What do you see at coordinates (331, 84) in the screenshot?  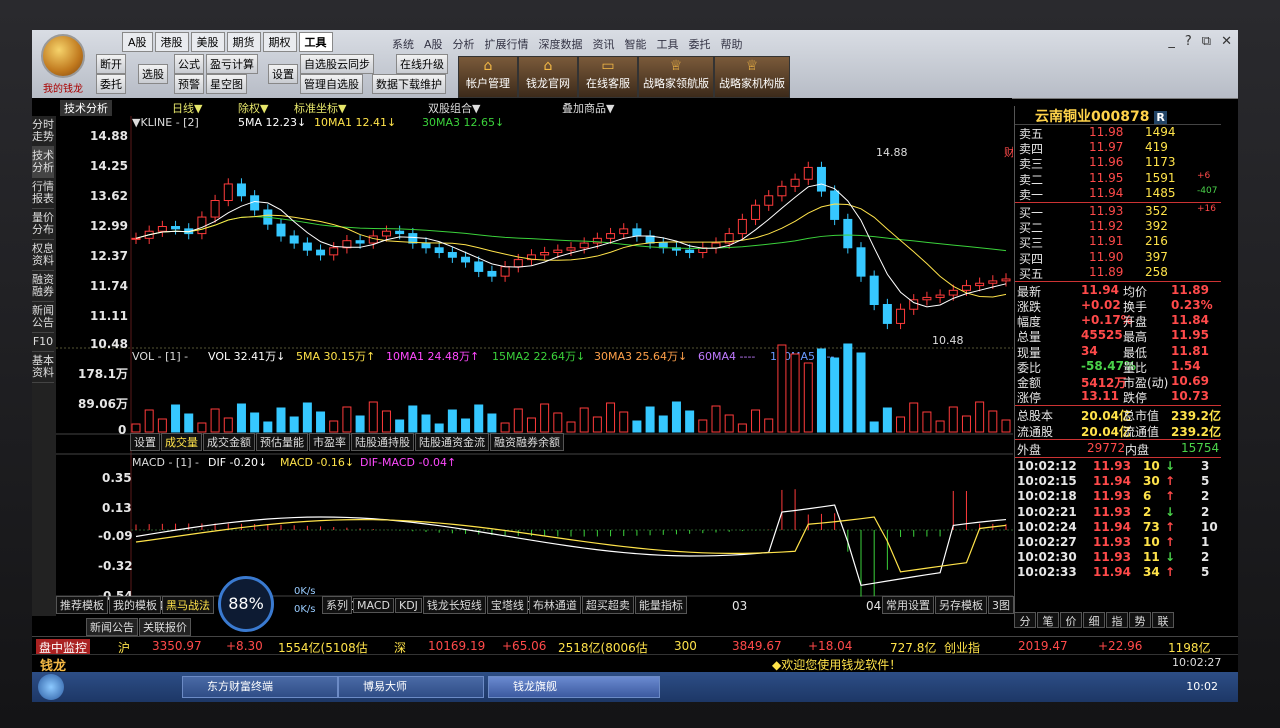 I see `manage-watchlist-button: 管理自选股` at bounding box center [331, 84].